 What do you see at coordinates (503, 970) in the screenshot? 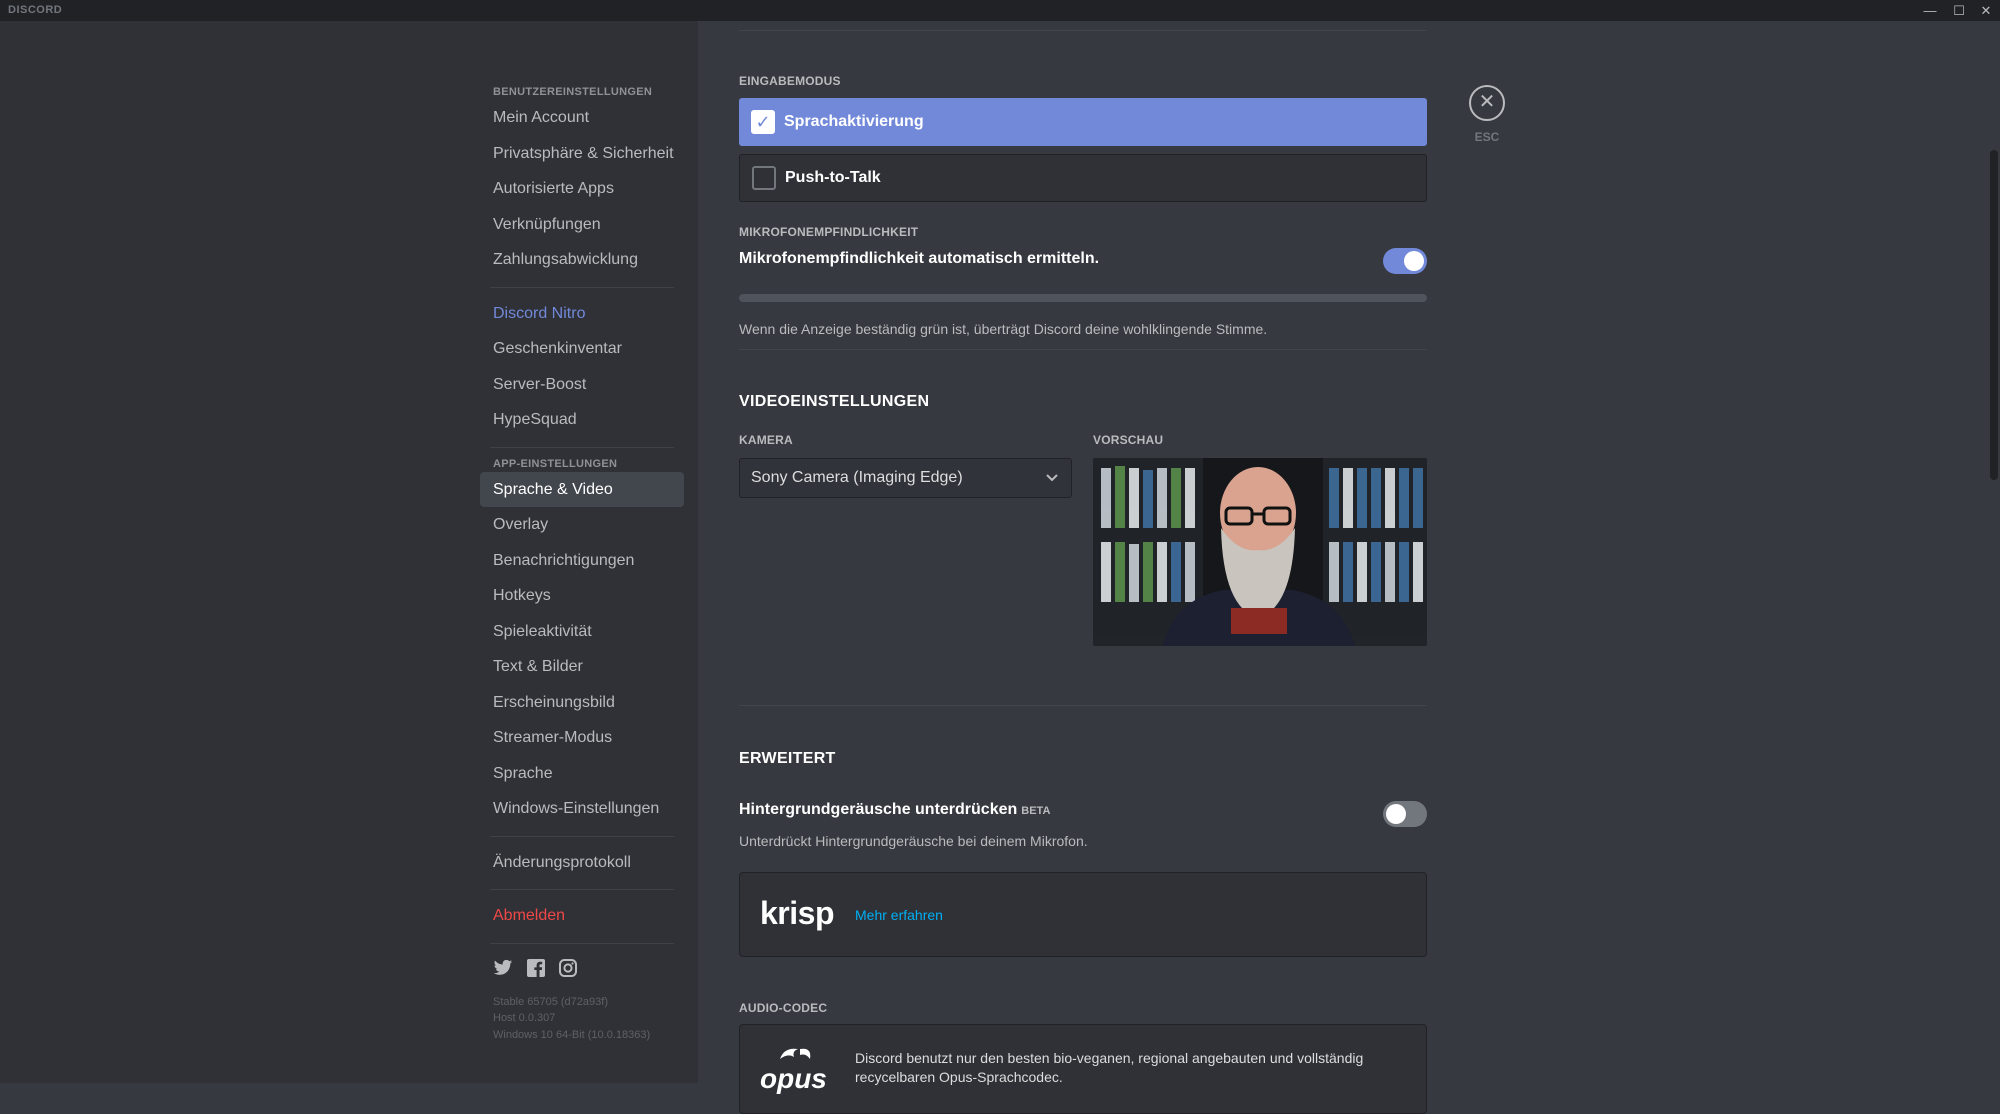
I see `twitter-icon` at bounding box center [503, 970].